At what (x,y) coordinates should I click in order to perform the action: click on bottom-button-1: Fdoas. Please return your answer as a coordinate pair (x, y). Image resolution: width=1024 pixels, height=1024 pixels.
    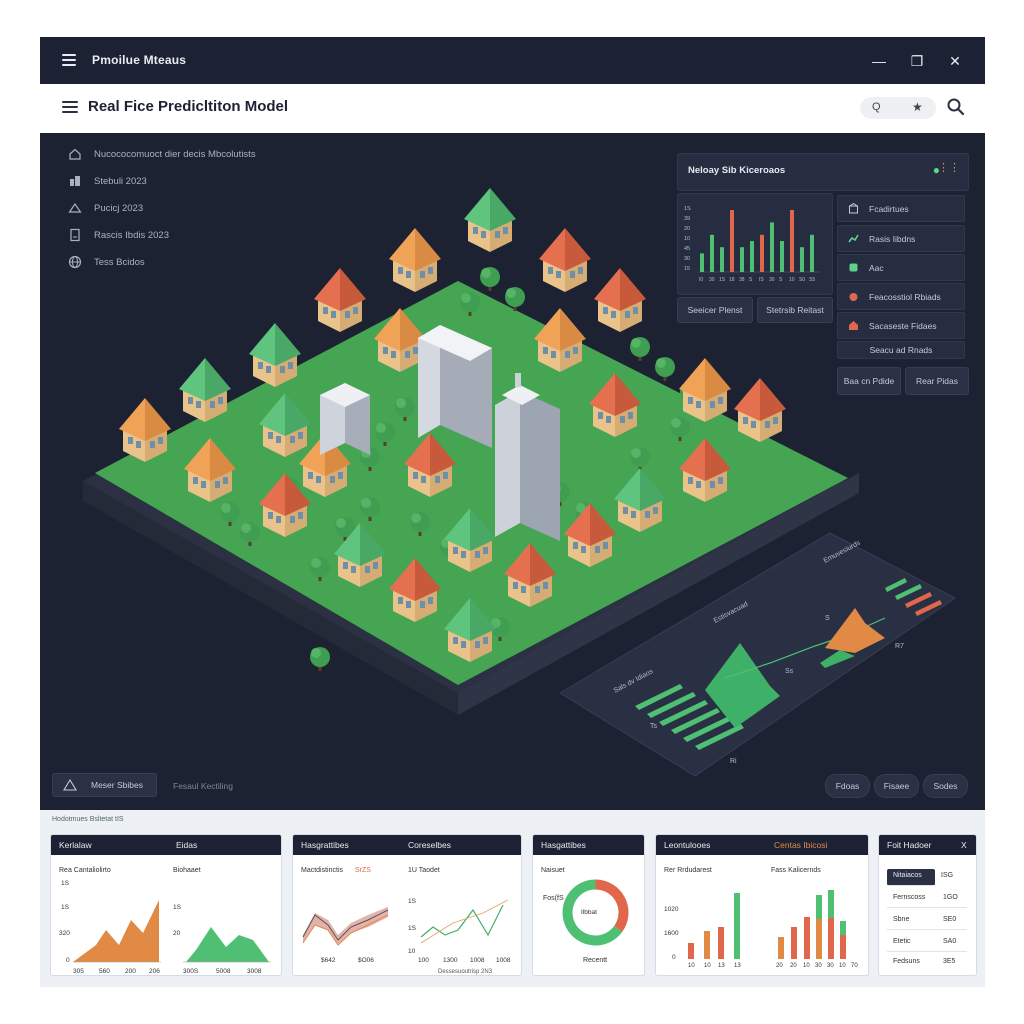
    Looking at the image, I should click on (847, 786).